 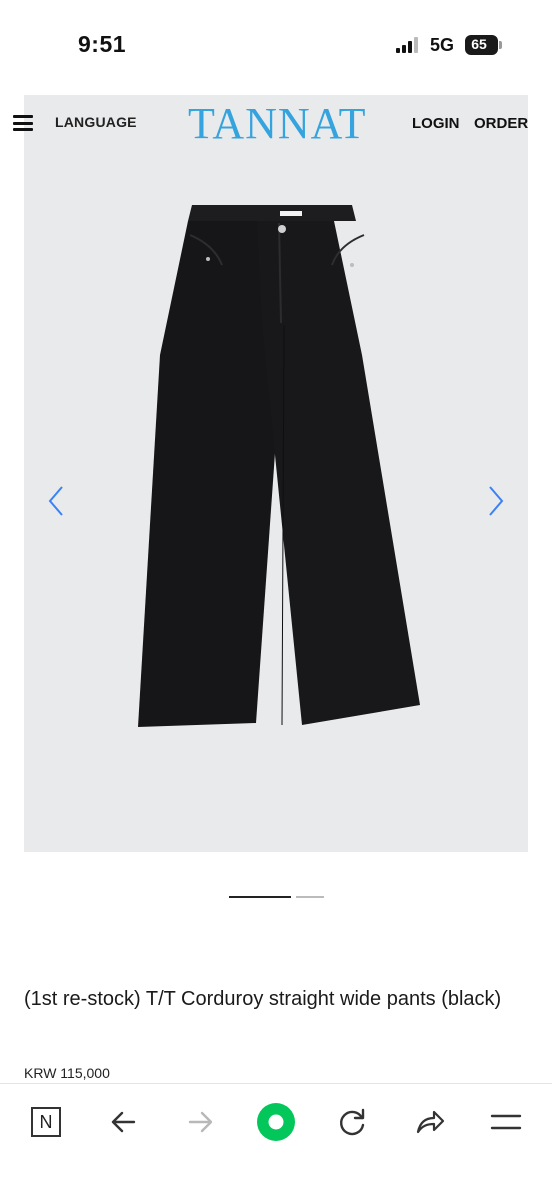 I want to click on login-link: LOGIN, so click(x=436, y=123).